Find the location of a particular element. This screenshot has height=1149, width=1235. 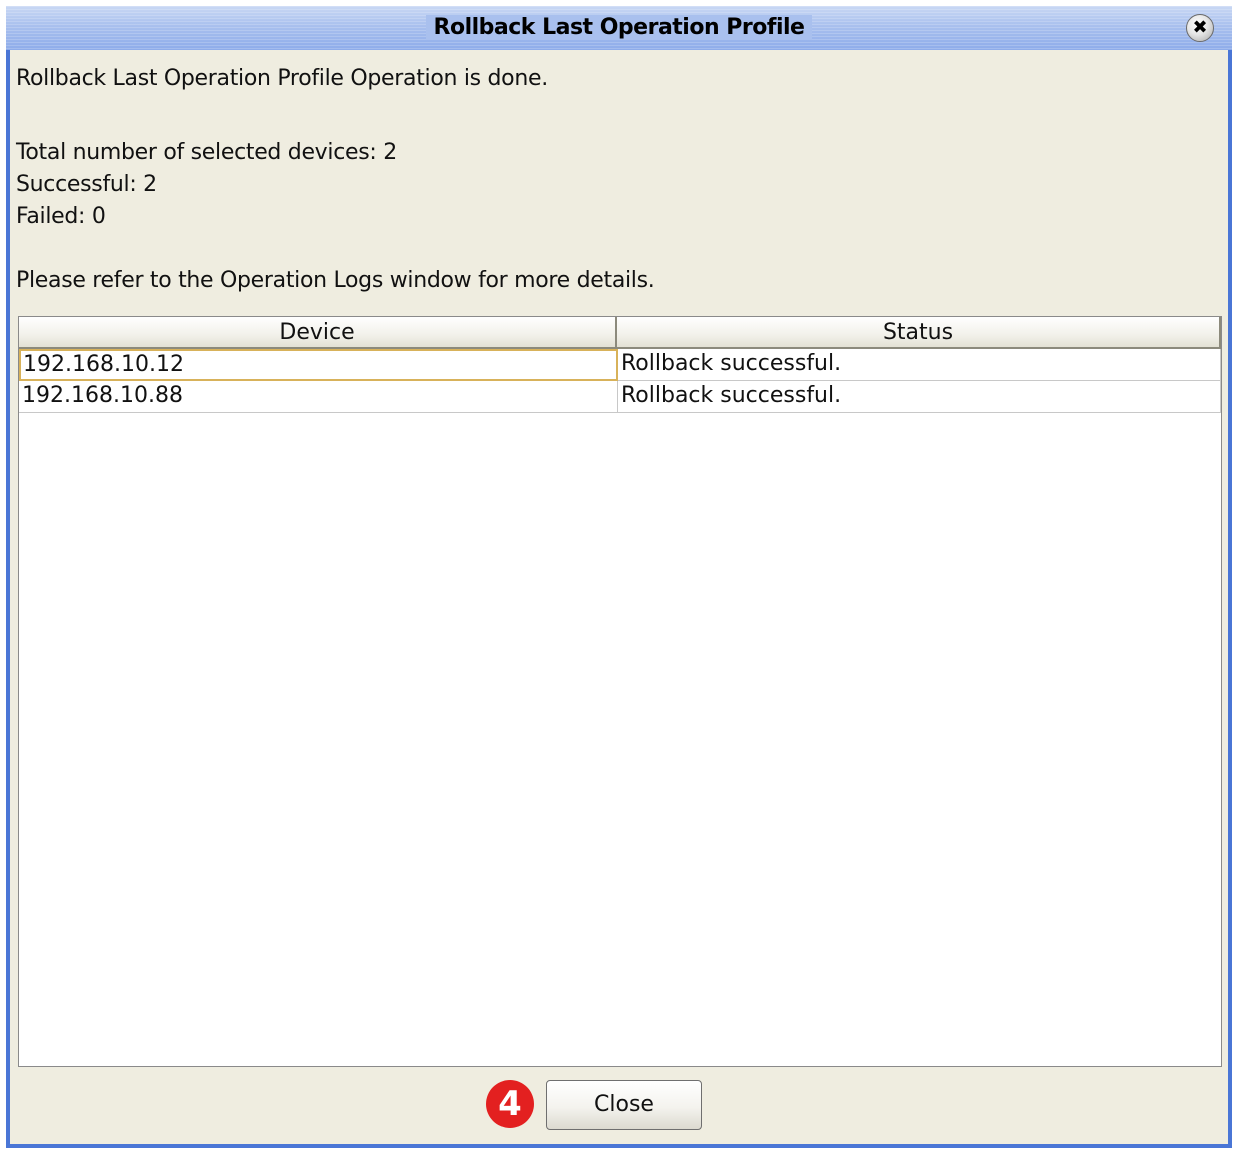

device-cell: 192.168.10.12 is located at coordinates (318, 365).